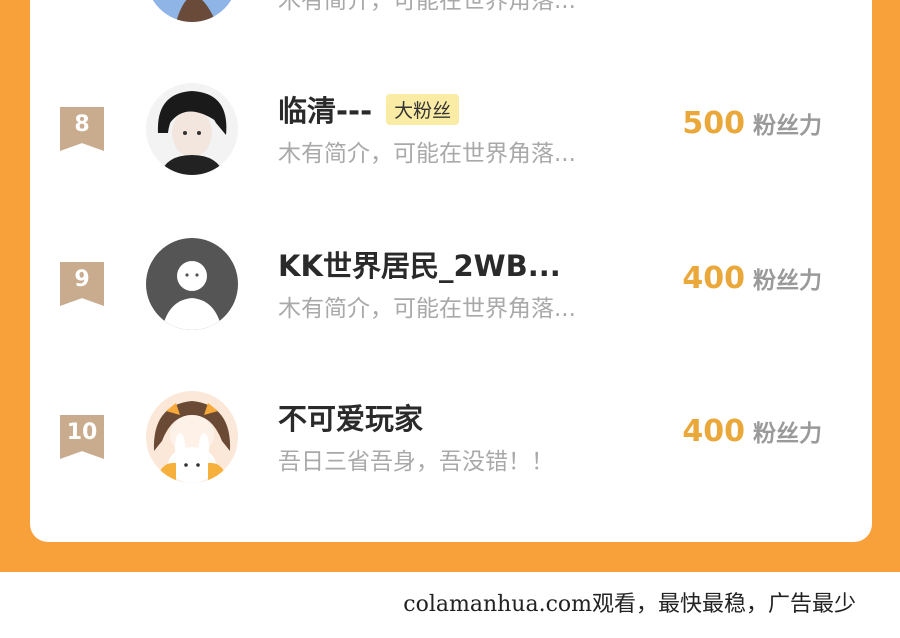  I want to click on user-name: 临清--- 大粉丝, so click(369, 109).